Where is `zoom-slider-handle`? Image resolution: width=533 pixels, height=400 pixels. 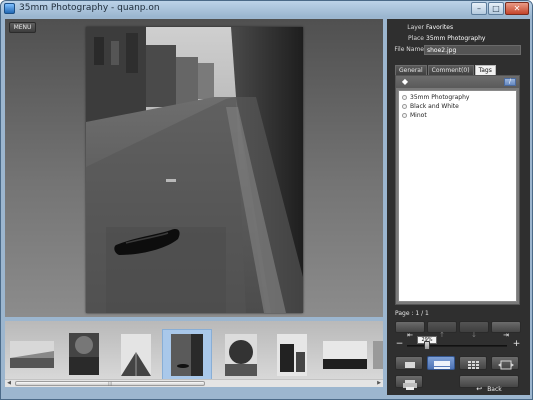
zoom-slider-handle is located at coordinates (427, 345).